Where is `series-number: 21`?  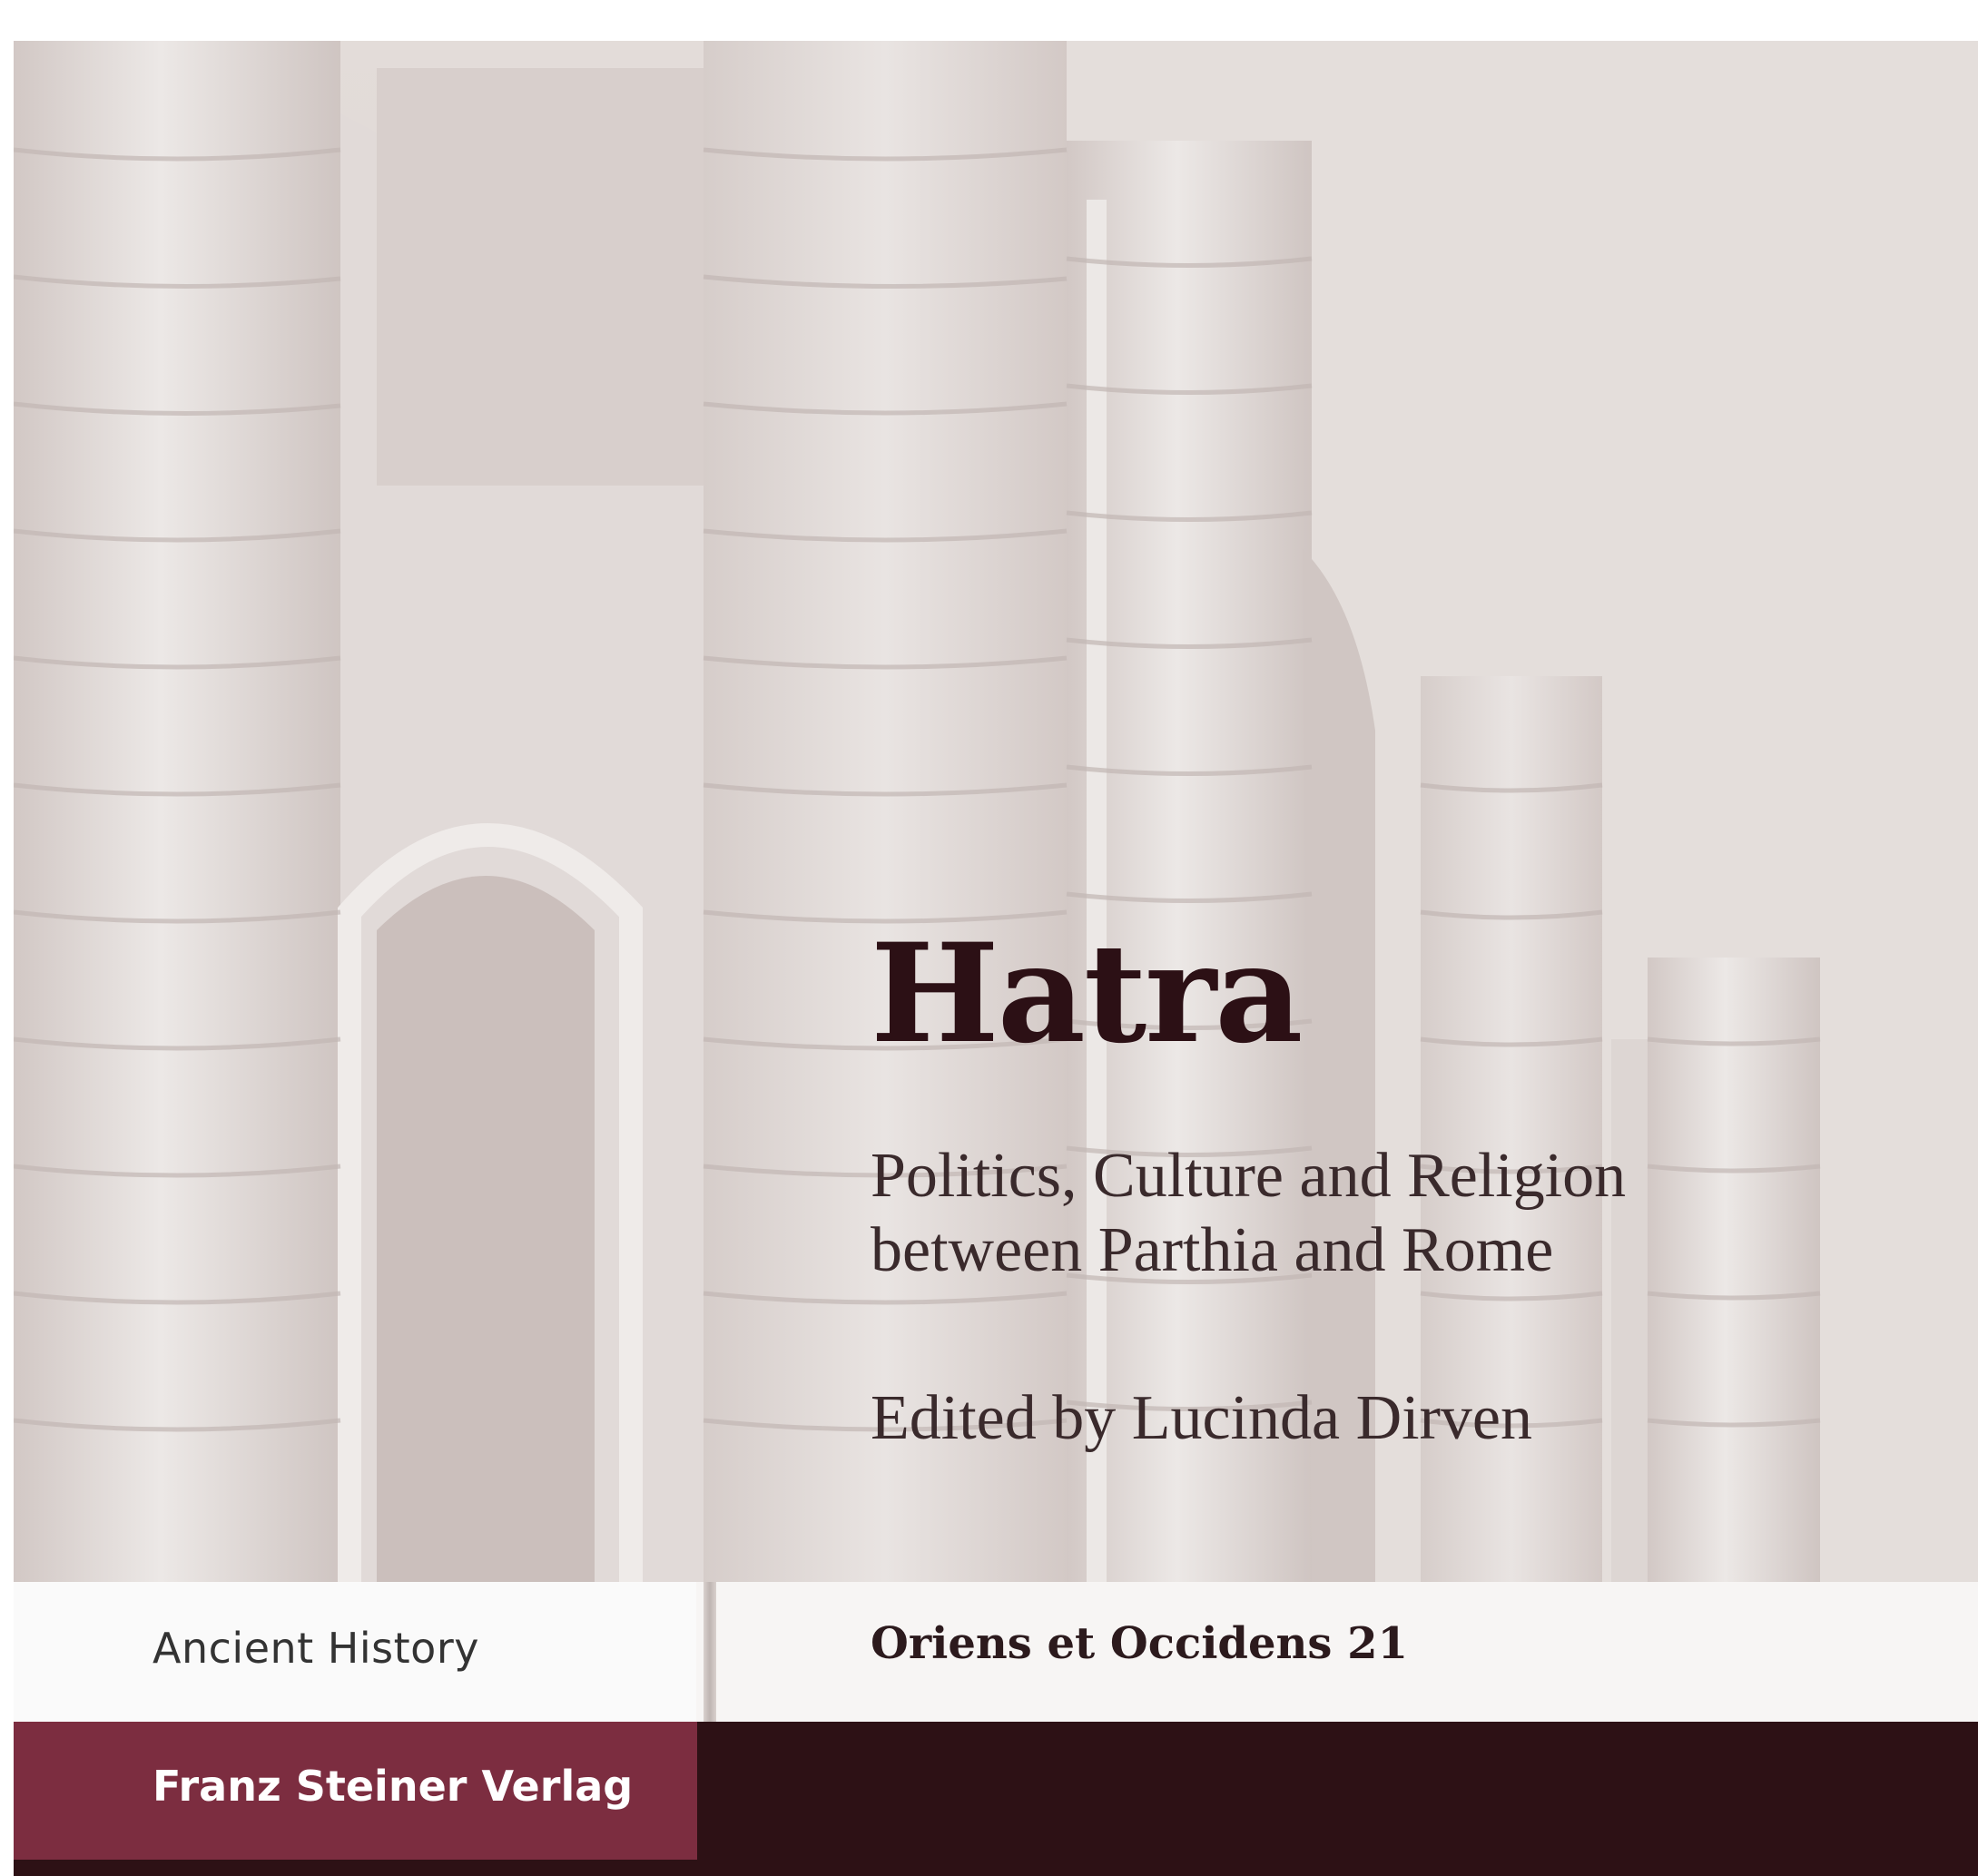
series-number: 21 is located at coordinates (1378, 1644).